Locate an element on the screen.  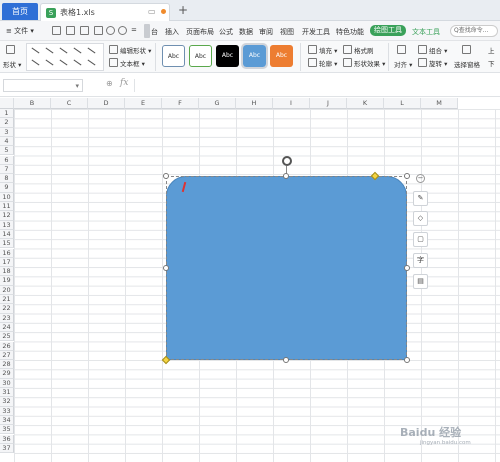
menu-review: 审阅 is located at coordinates (266, 32).